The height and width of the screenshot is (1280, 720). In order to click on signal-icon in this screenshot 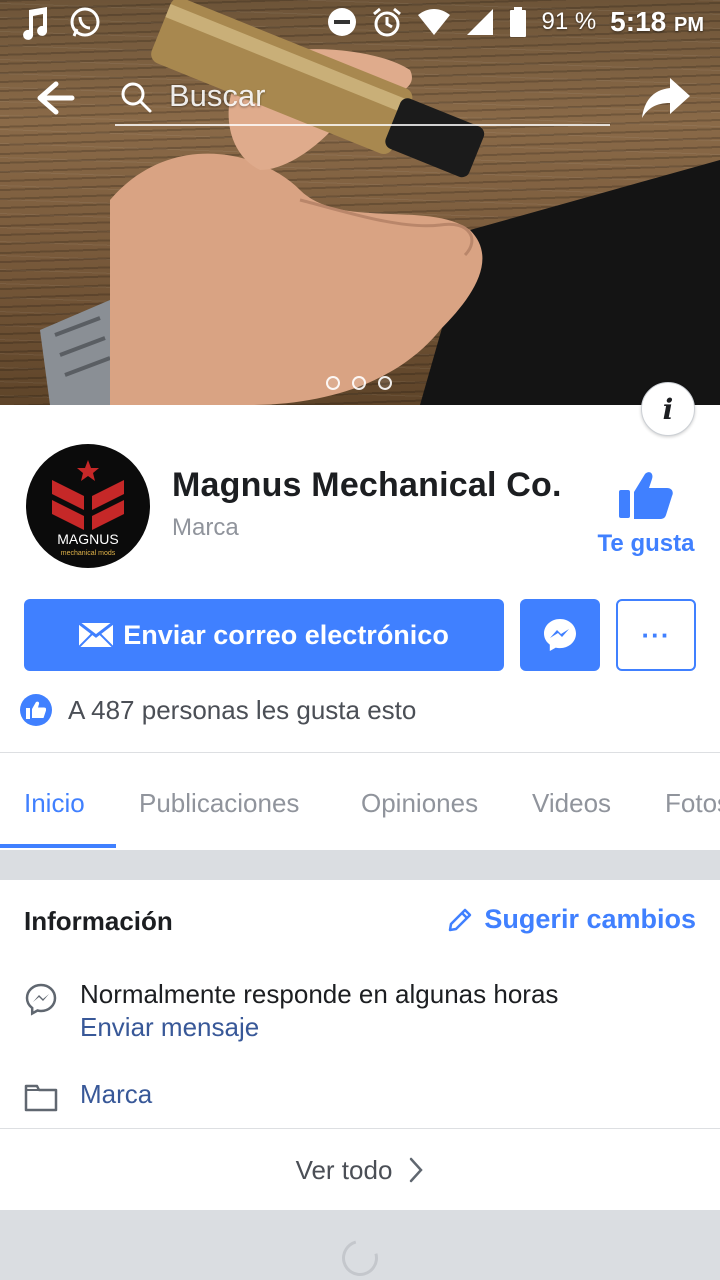, I will do `click(480, 22)`.